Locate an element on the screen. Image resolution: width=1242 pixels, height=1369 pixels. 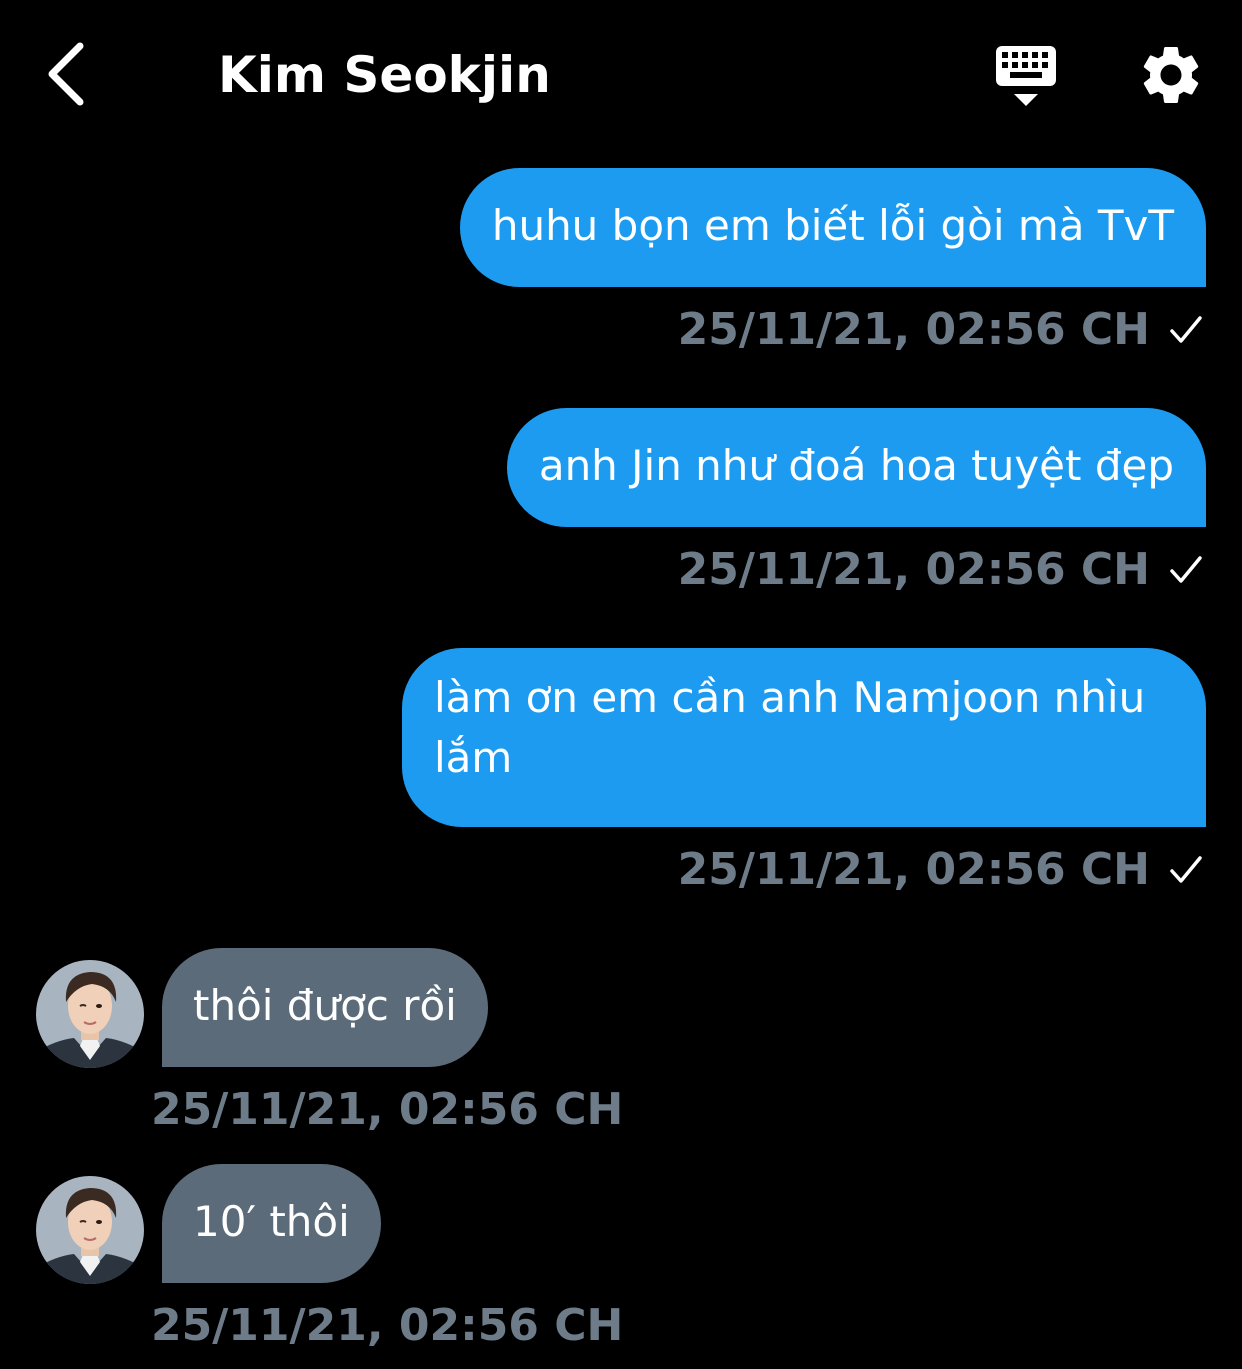
back-button is located at coordinates (68, 76).